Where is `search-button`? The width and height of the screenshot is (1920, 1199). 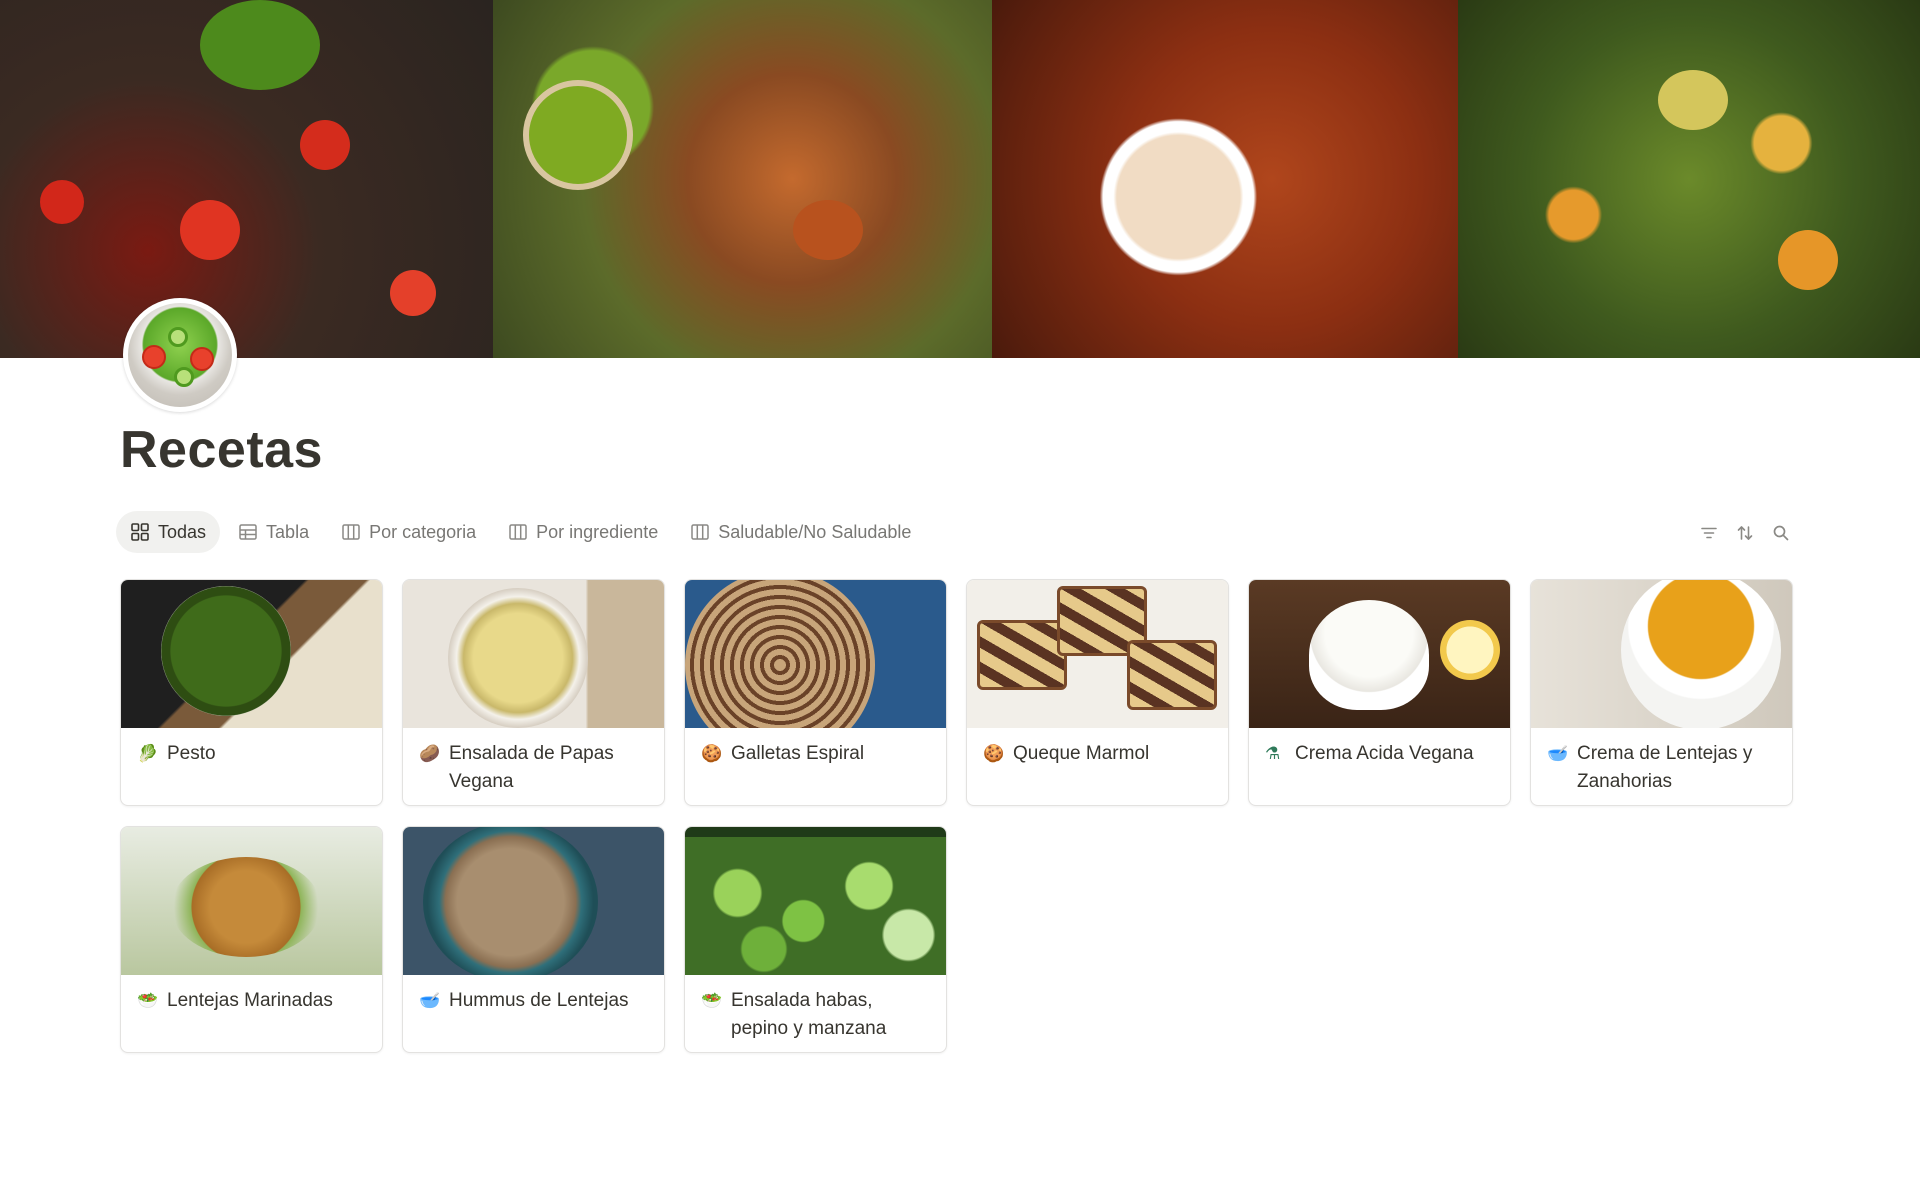 search-button is located at coordinates (1781, 533).